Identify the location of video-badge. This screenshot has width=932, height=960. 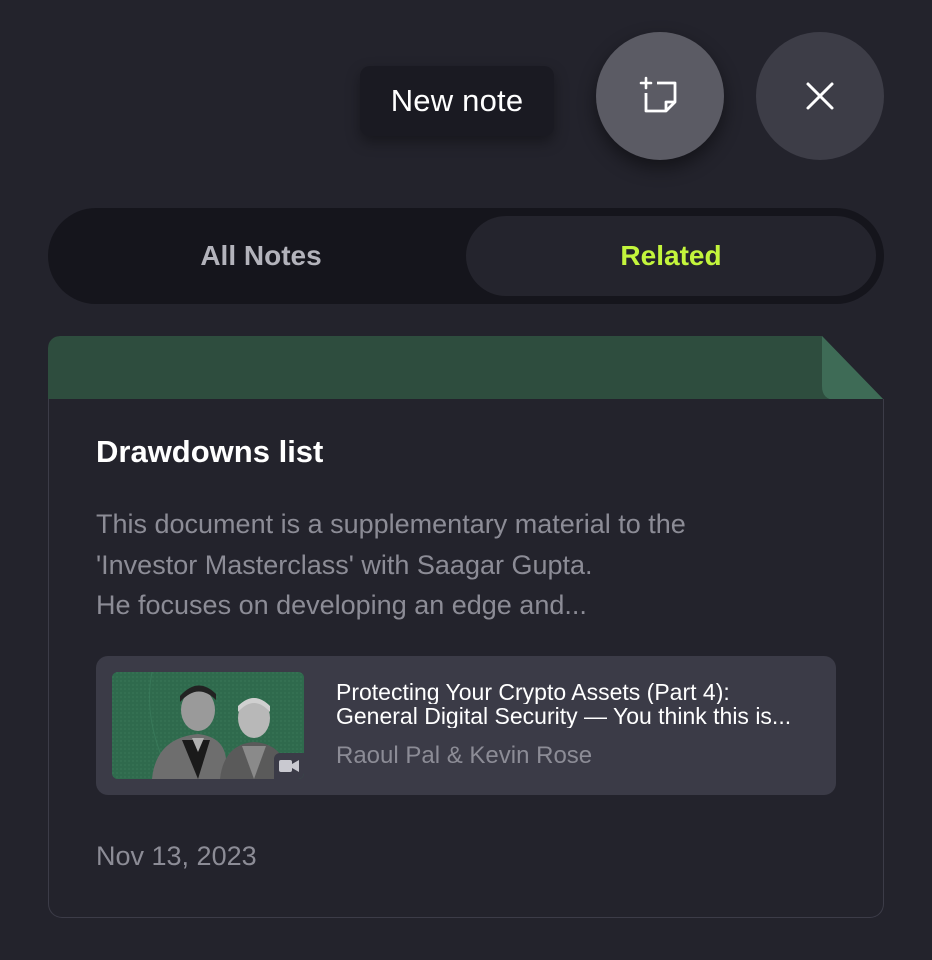
(289, 766).